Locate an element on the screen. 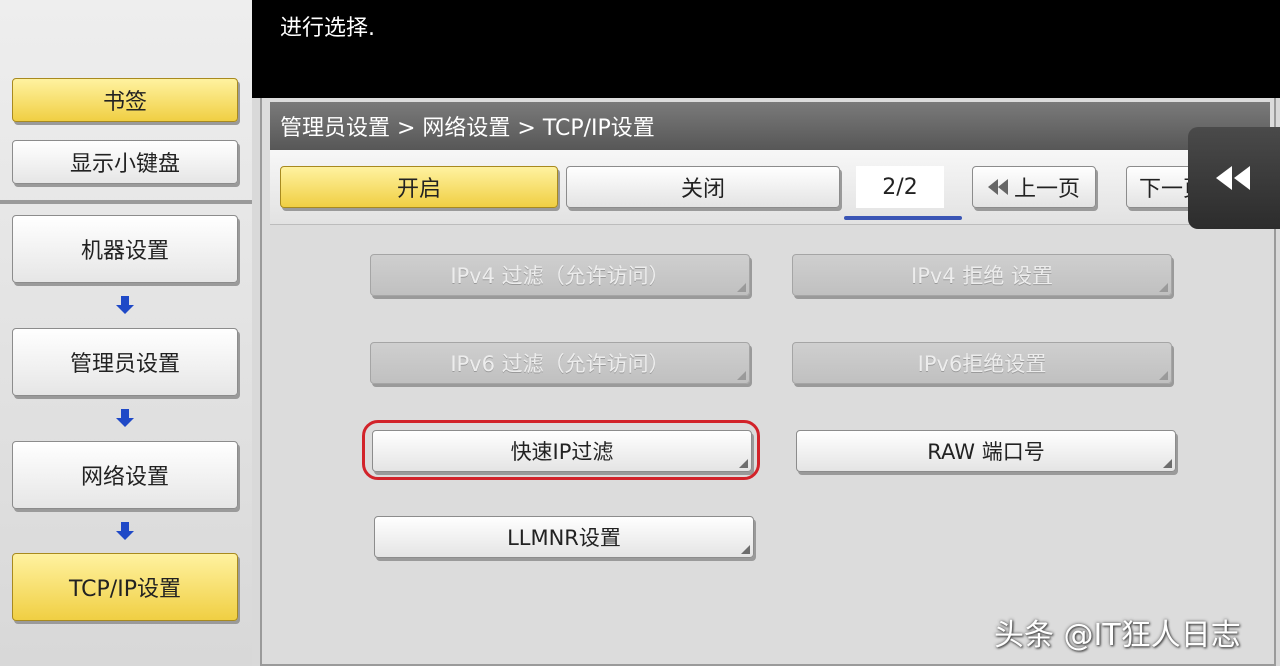 This screenshot has width=1280, height=666. on-label: 开启 is located at coordinates (418, 189).